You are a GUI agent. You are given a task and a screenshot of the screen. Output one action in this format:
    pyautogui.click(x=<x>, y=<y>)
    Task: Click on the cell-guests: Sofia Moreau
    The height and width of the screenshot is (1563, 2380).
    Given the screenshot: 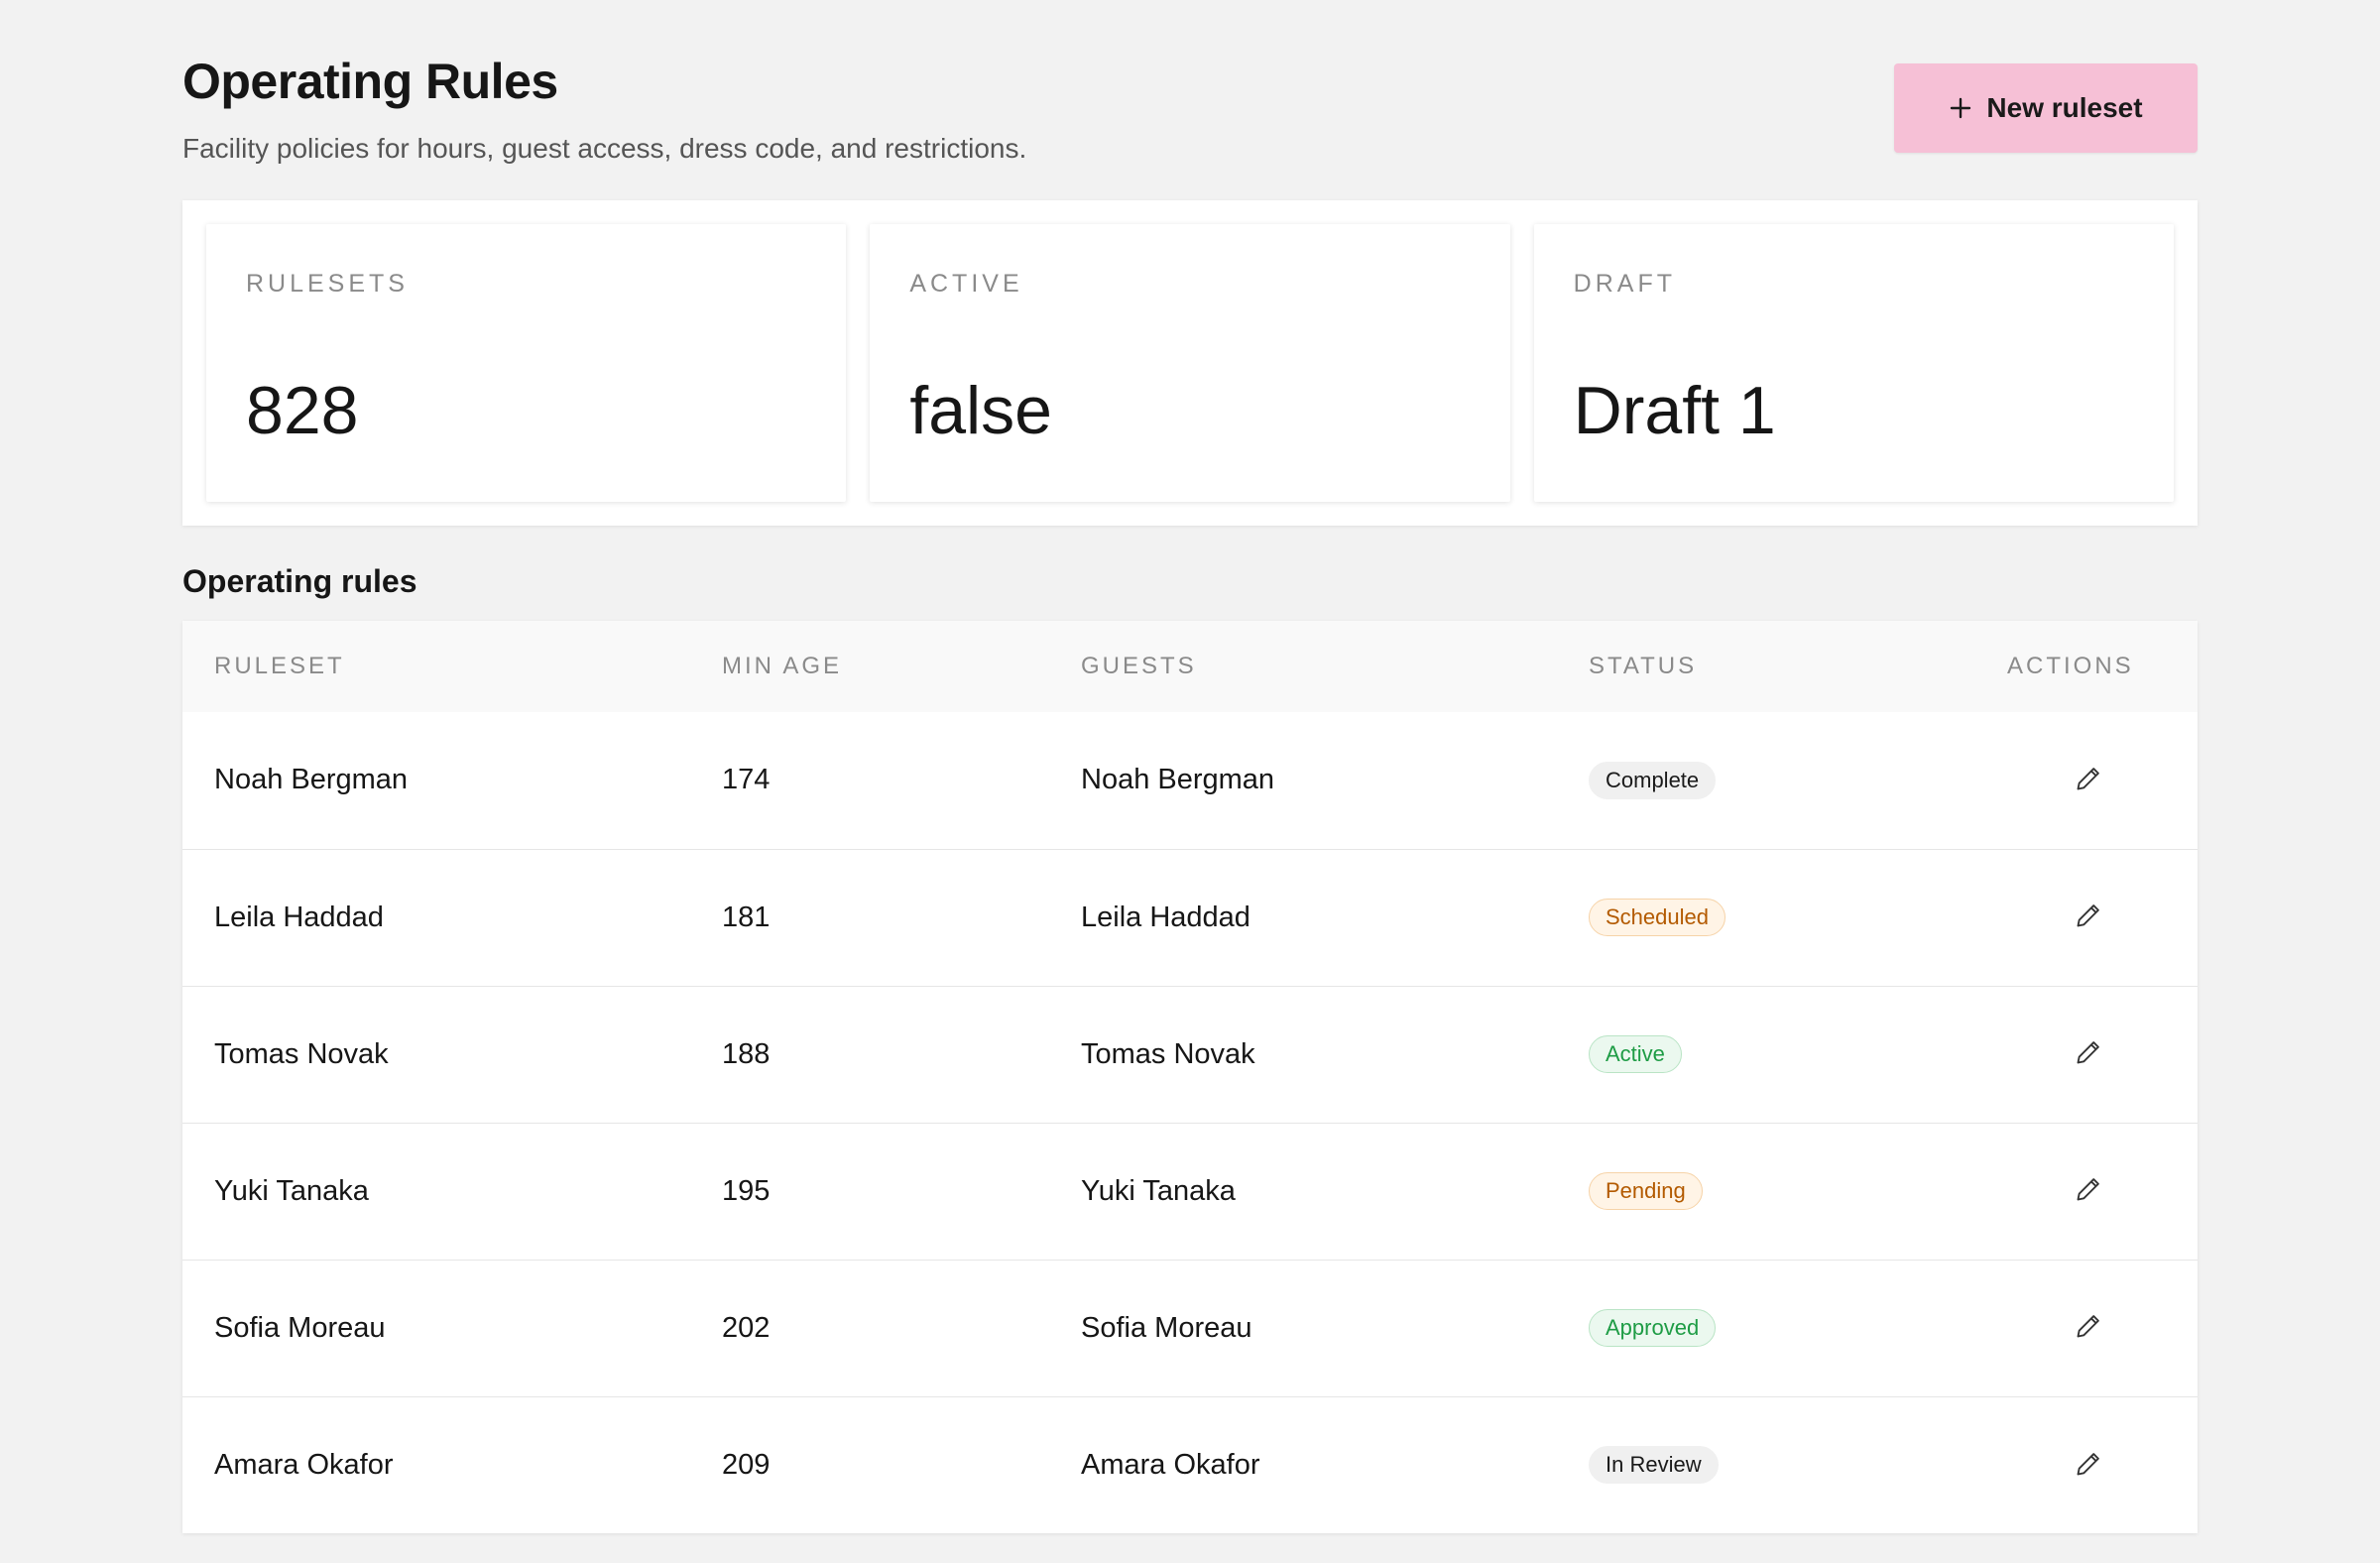 What is the action you would take?
    pyautogui.click(x=1166, y=1327)
    